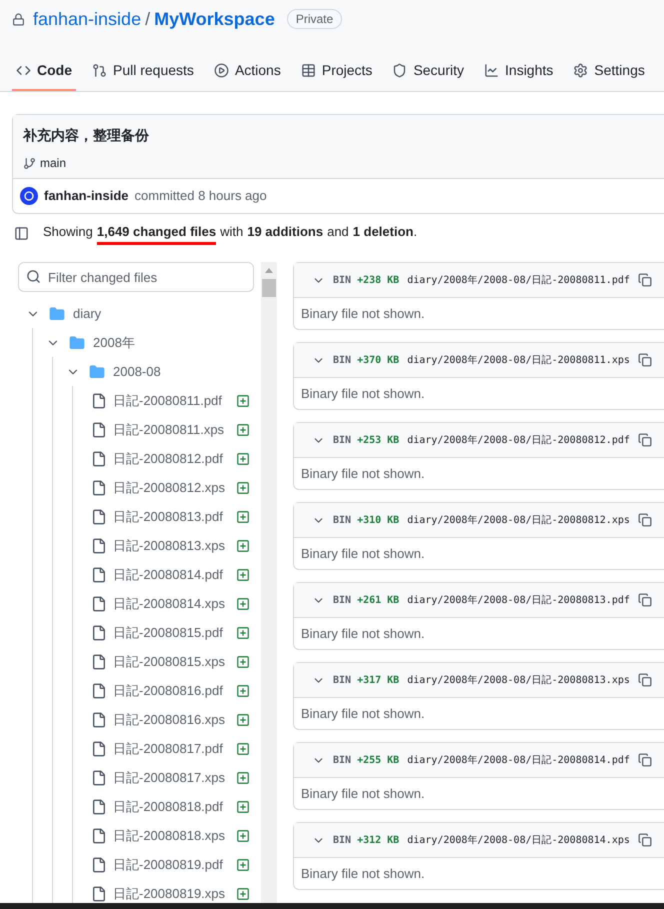 Image resolution: width=664 pixels, height=909 pixels. I want to click on file-name: 日記-20080815.xps, so click(174, 662).